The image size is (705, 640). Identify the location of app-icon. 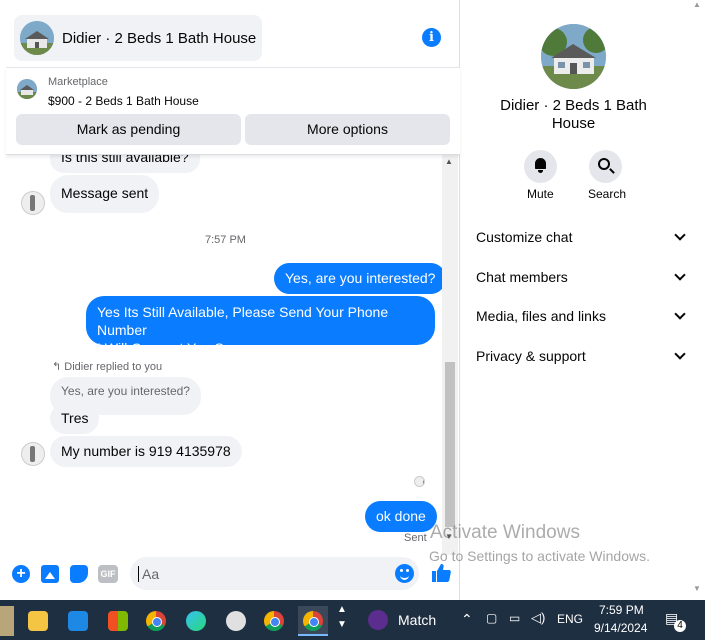
(236, 621).